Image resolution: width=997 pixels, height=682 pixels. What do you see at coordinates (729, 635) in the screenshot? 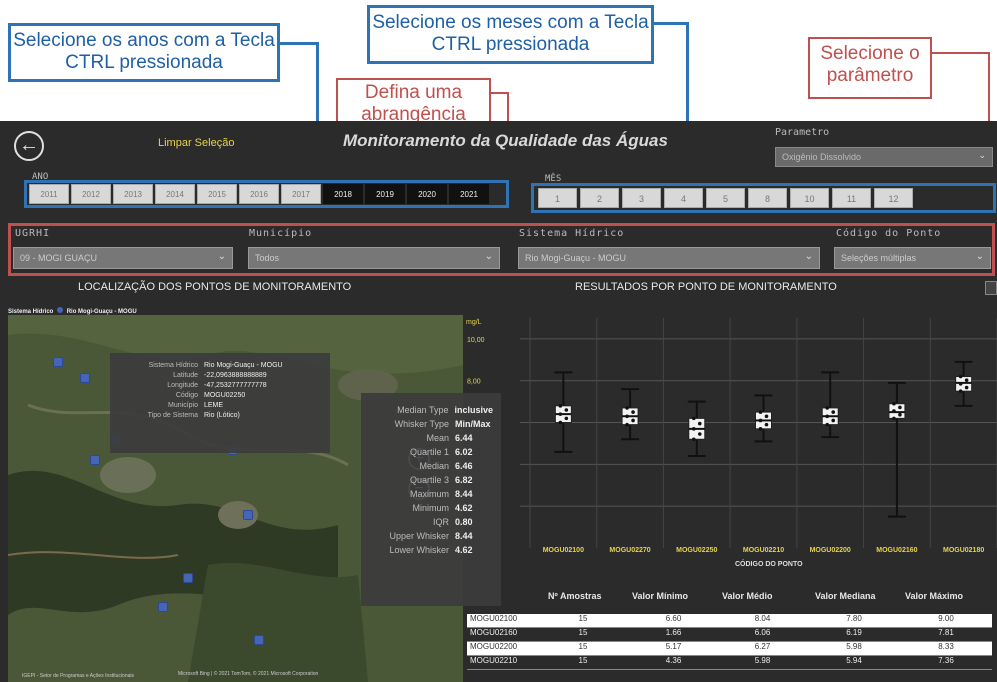
I see `table-row: MOGU02160 15 1.66 6.06 6.19 7.81` at bounding box center [729, 635].